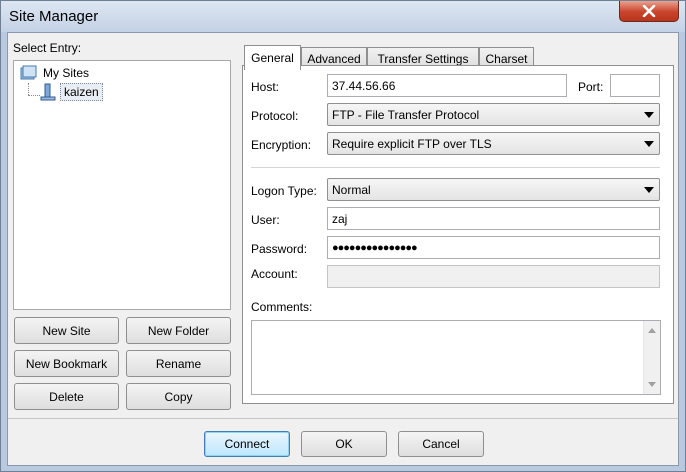  I want to click on tree-item-kaizen: kaizen, so click(71, 92).